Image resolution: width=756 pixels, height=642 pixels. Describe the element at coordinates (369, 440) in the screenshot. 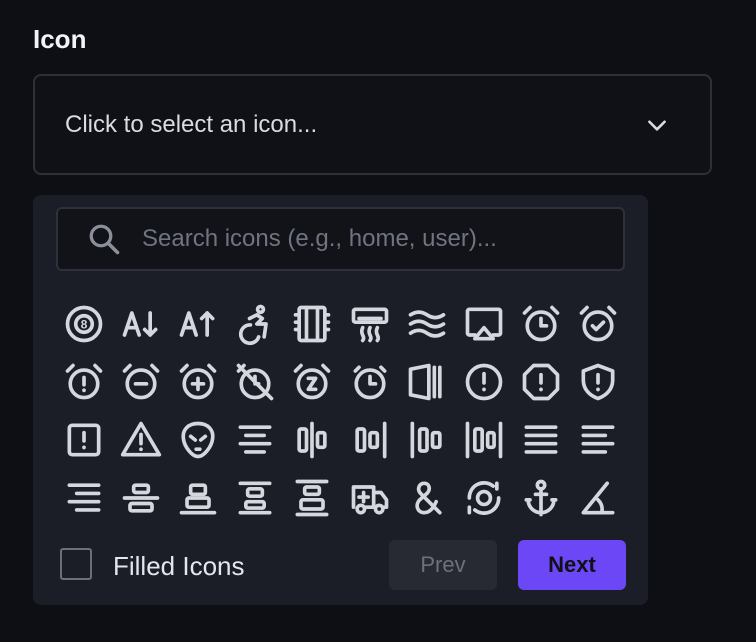

I see `align-v-distribute-icon` at that location.